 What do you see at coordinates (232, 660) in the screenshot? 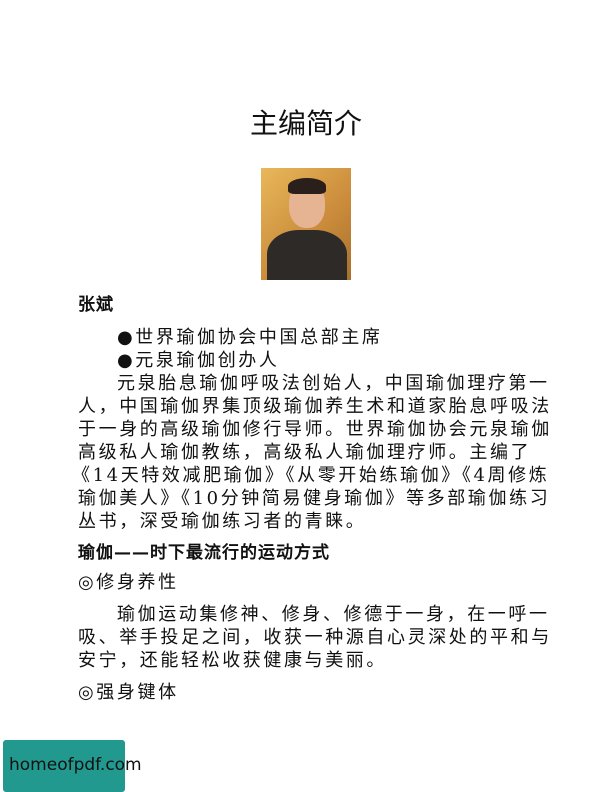
I see `paragraph-line: 安宁，还能轻松收获健康与美丽。` at bounding box center [232, 660].